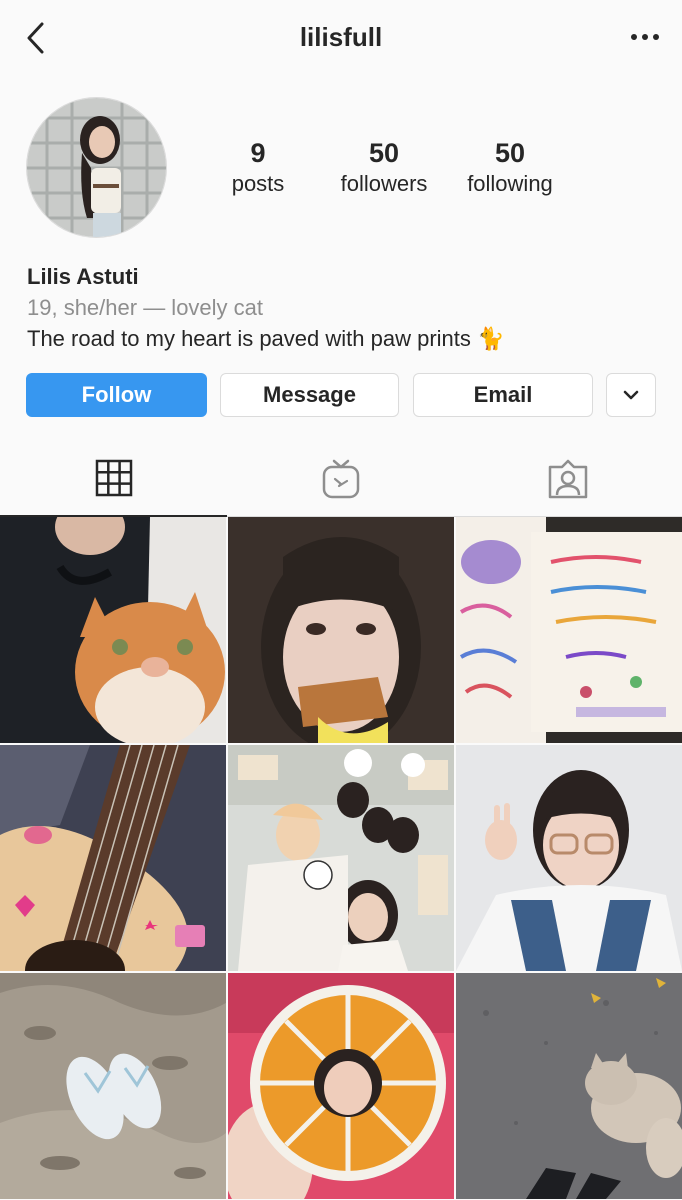 The image size is (682, 1200). What do you see at coordinates (503, 395) in the screenshot?
I see `email-button: Email` at bounding box center [503, 395].